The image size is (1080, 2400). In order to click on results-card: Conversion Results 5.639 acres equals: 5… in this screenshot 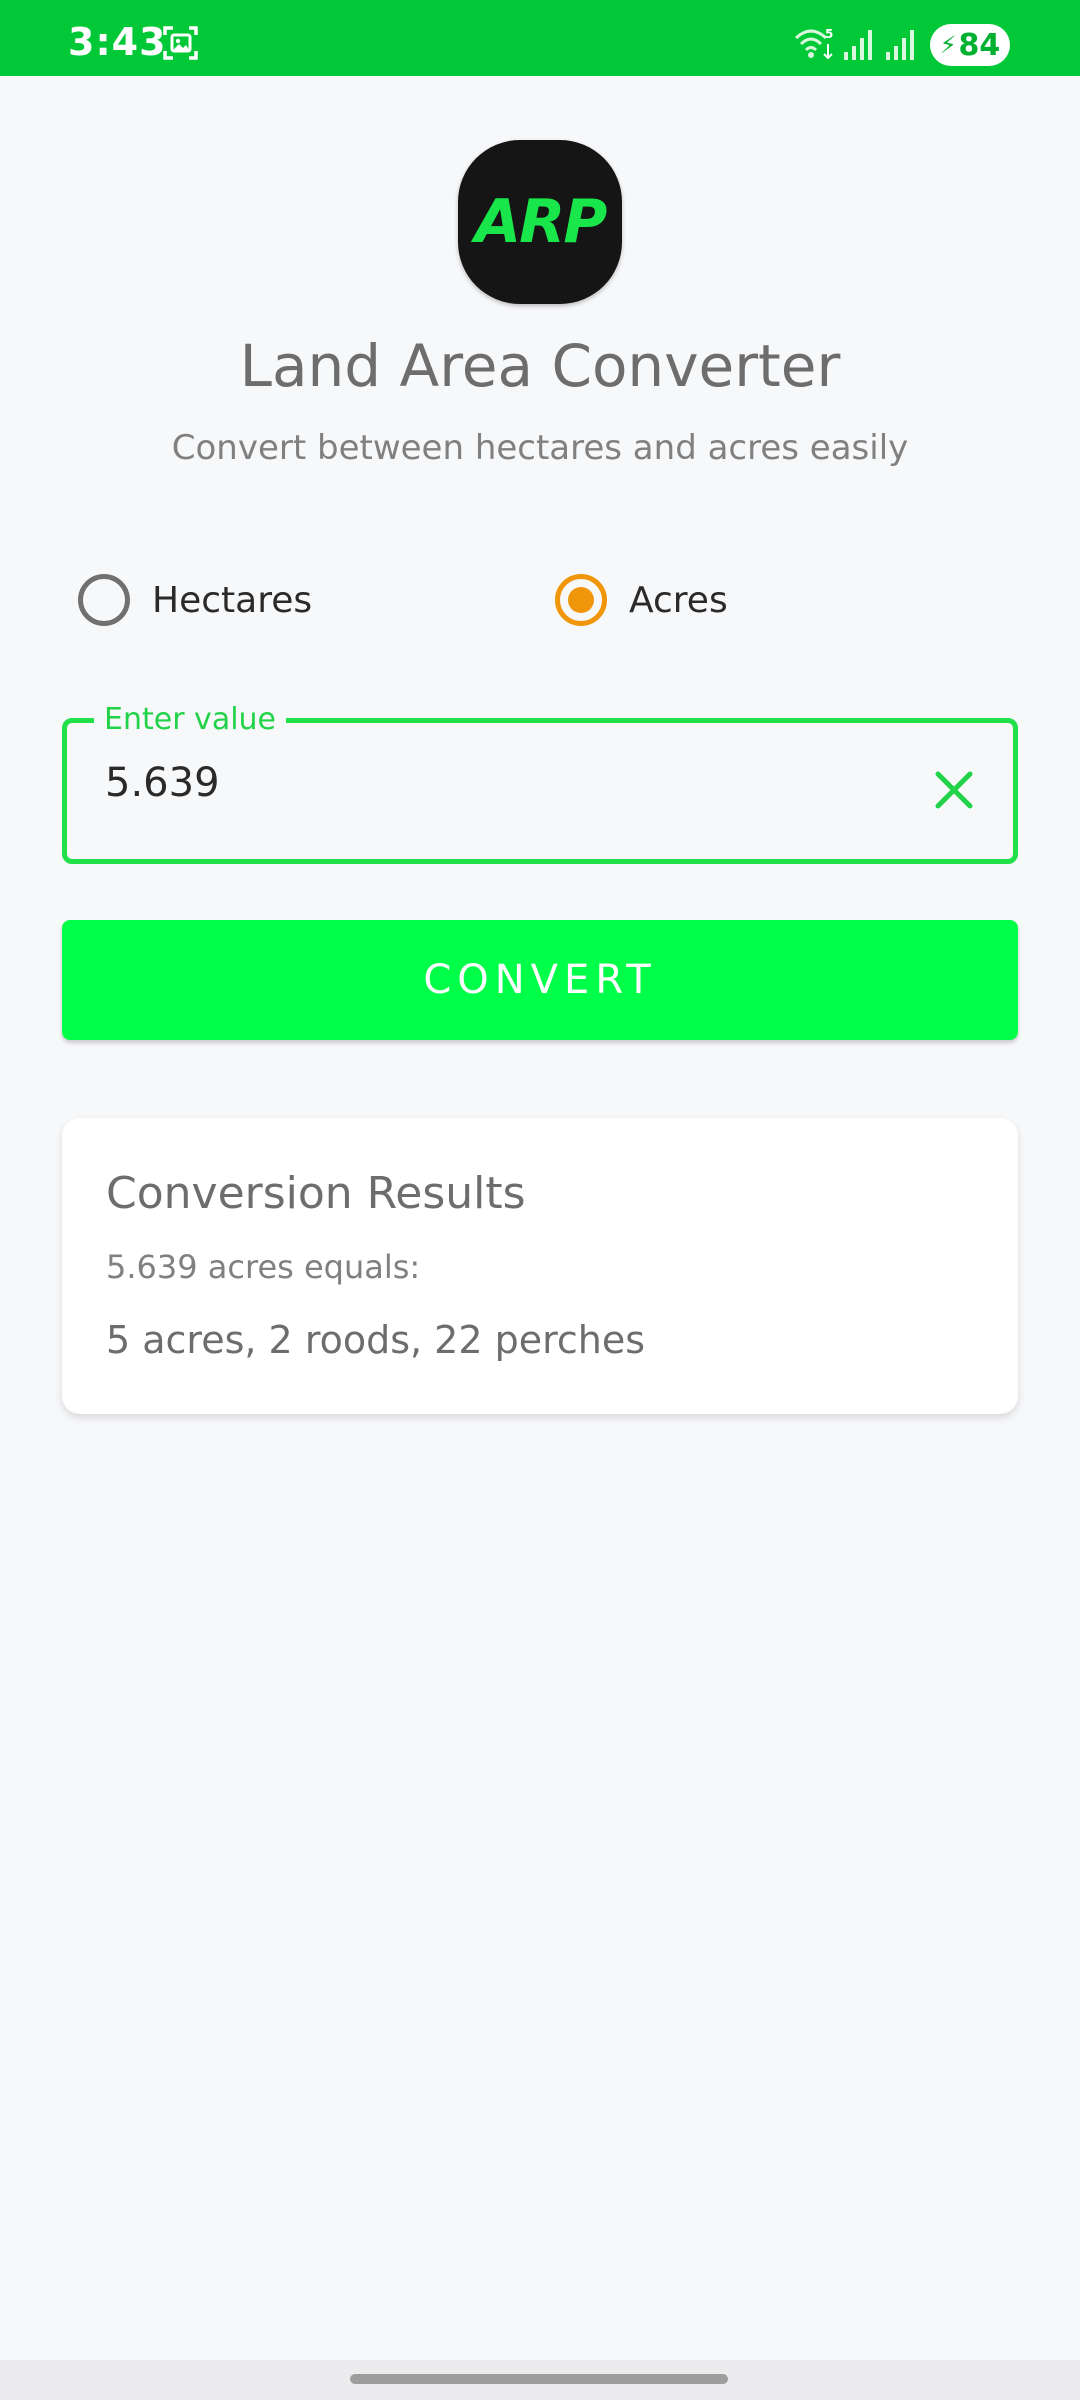, I will do `click(540, 1266)`.